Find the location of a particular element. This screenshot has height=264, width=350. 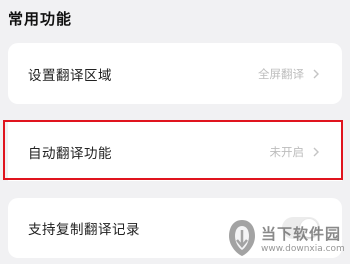

downxia-logo-icon is located at coordinates (242, 238).